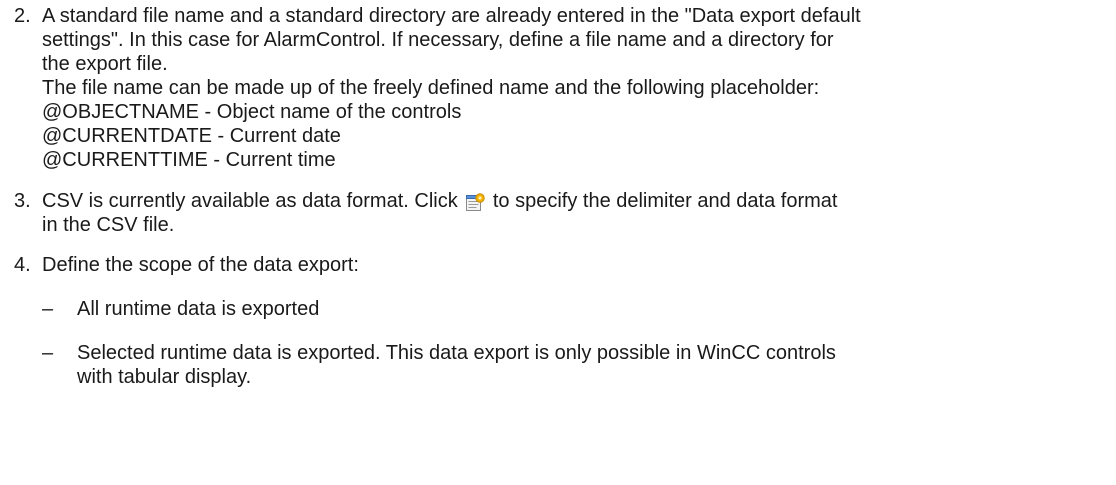 This screenshot has height=485, width=1116. What do you see at coordinates (475, 202) in the screenshot?
I see `csv-settings-icon` at bounding box center [475, 202].